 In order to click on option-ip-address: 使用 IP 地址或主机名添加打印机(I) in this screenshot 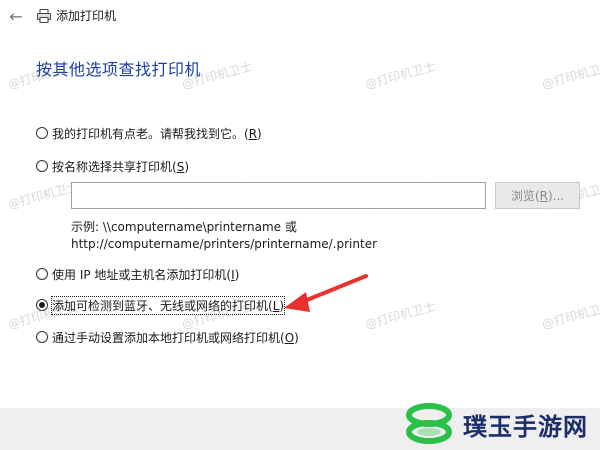, I will do `click(137, 274)`.